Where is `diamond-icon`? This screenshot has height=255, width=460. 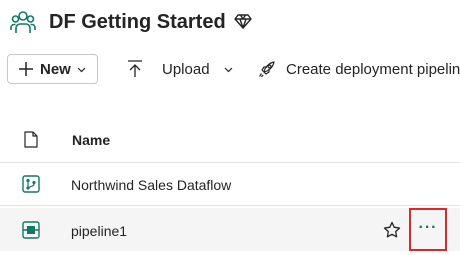
diamond-icon is located at coordinates (243, 21).